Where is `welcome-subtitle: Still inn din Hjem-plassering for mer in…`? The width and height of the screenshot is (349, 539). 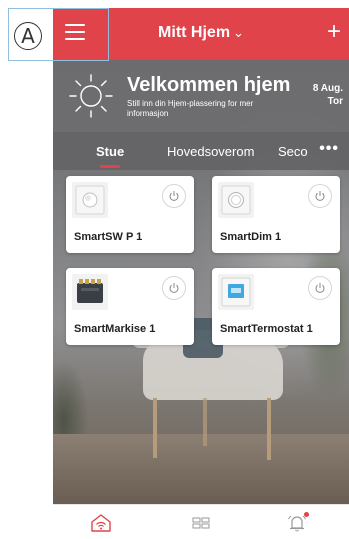
welcome-subtitle: Still inn din Hjem-plassering for mer in… is located at coordinates (207, 109).